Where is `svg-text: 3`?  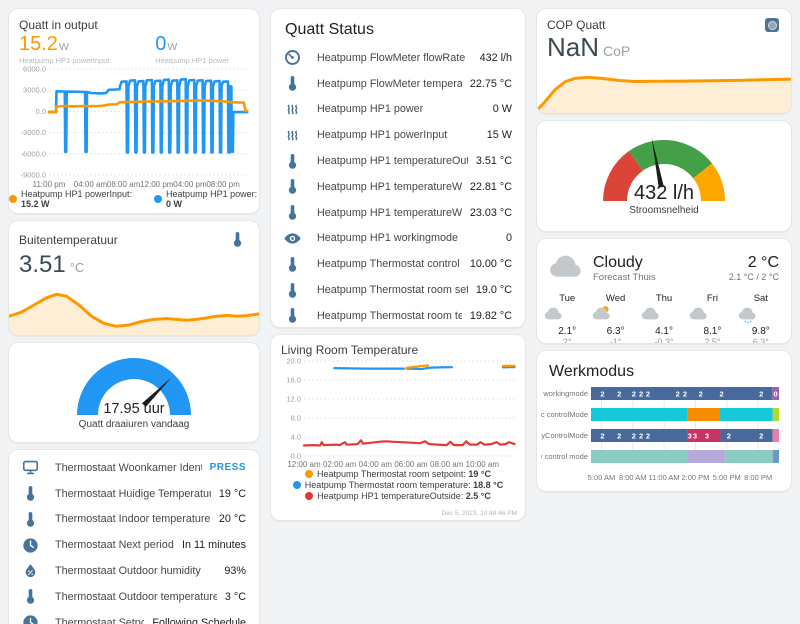 svg-text: 3 is located at coordinates (707, 435).